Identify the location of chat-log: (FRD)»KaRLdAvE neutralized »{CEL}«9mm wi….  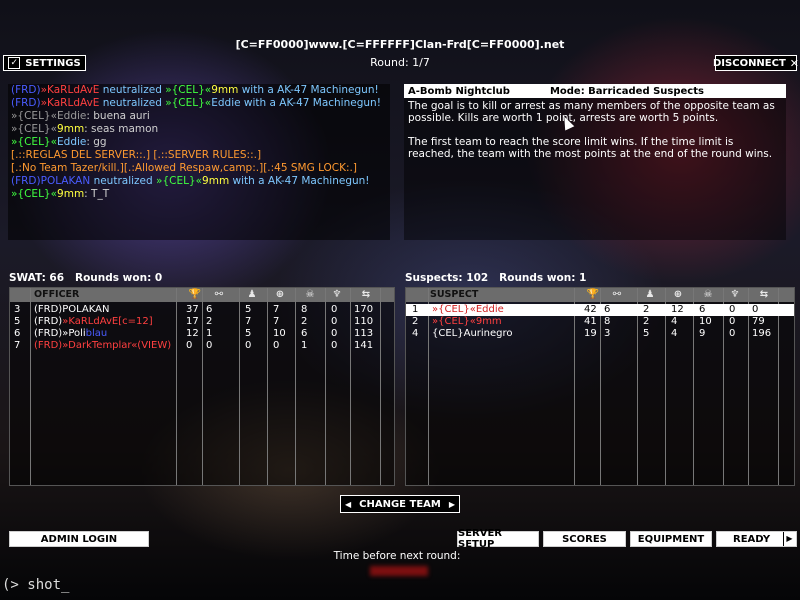
(199, 162).